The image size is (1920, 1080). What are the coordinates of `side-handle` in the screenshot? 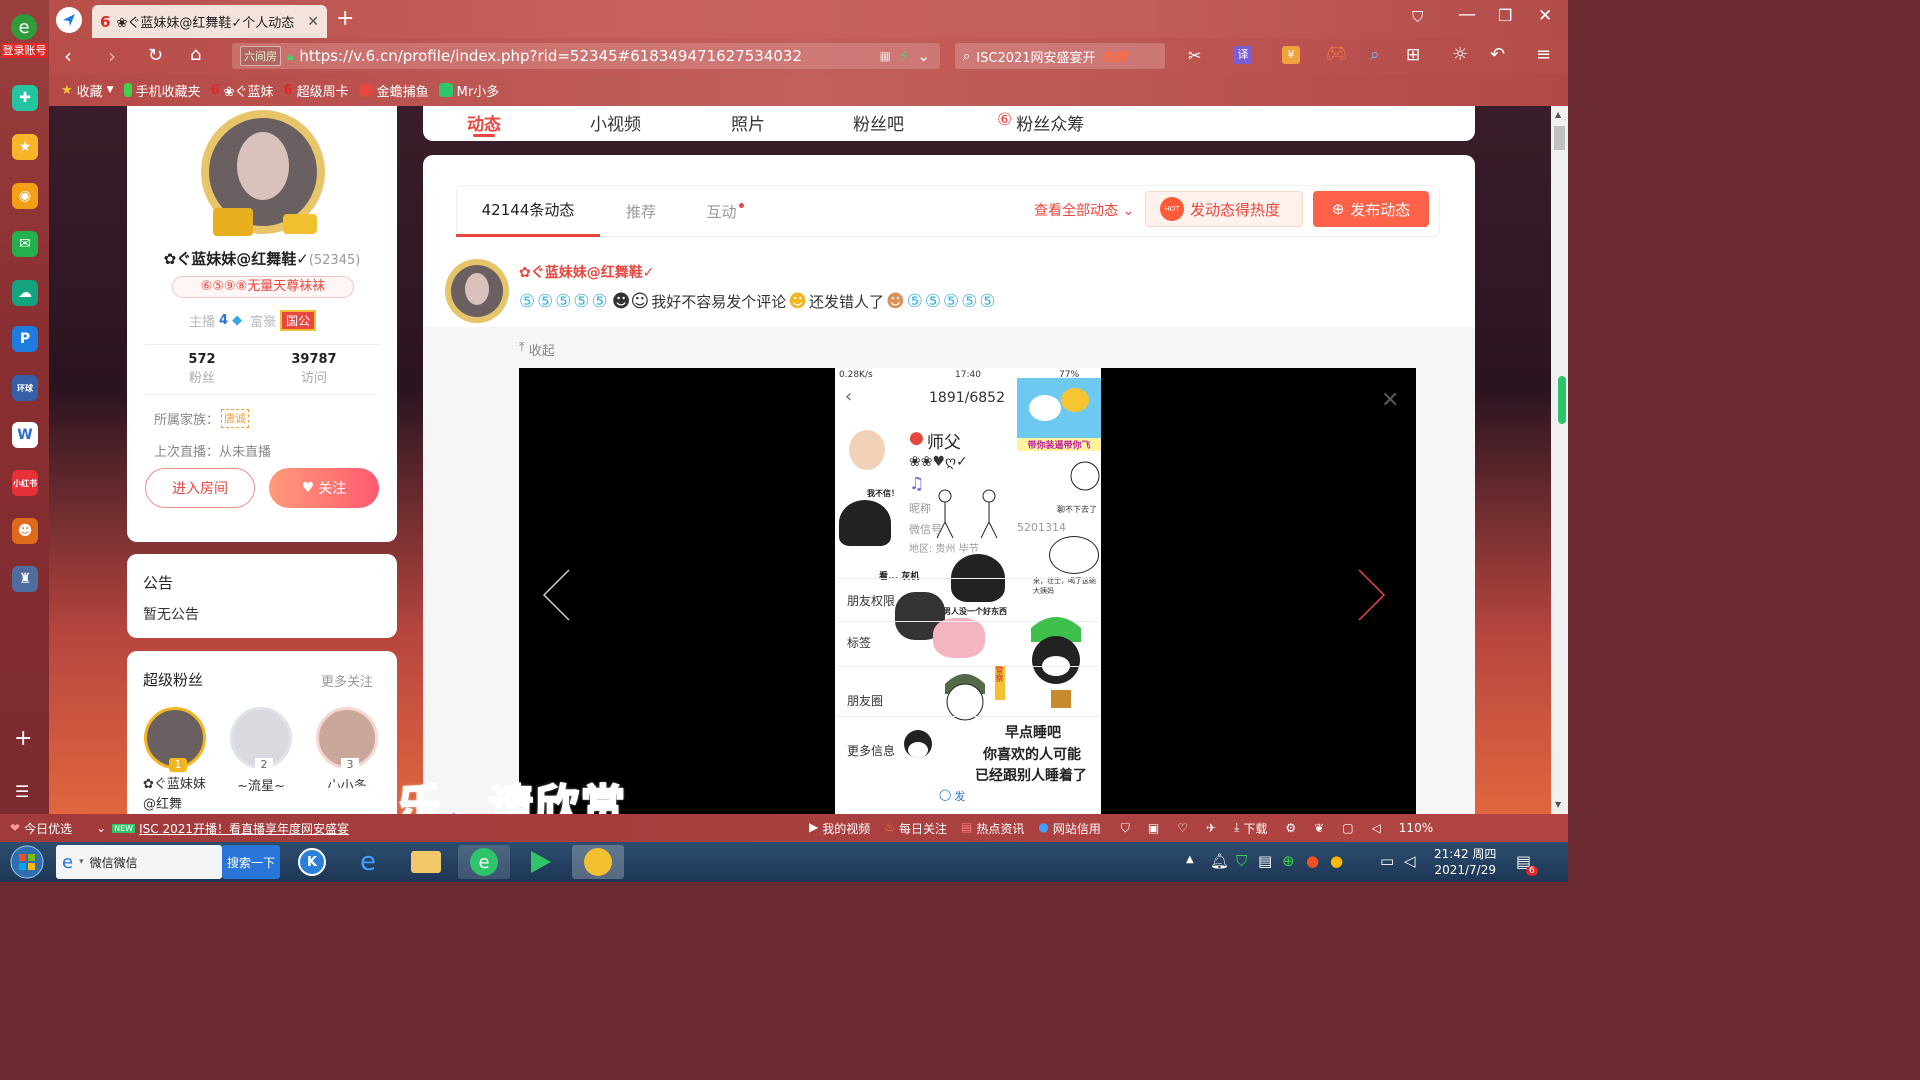 It's located at (1562, 400).